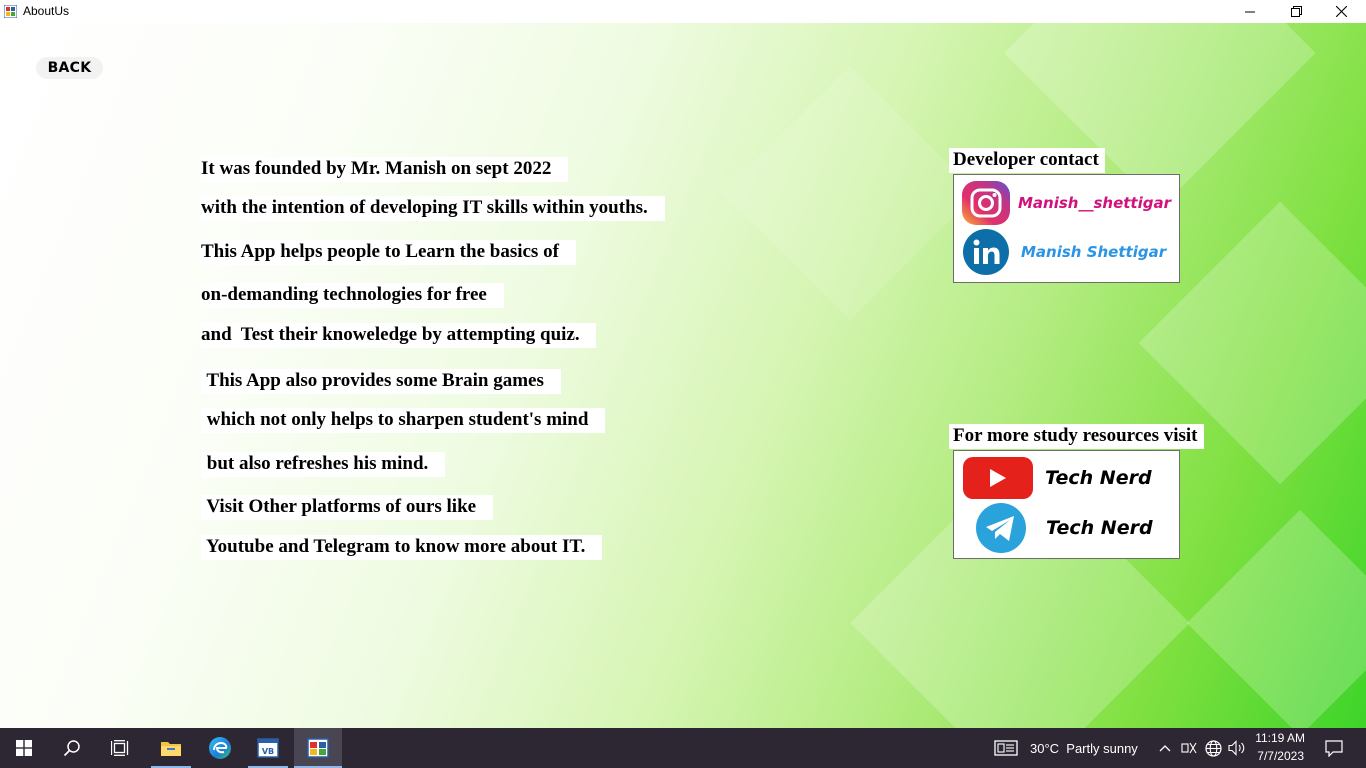 The height and width of the screenshot is (768, 1366). I want to click on edge-icon, so click(220, 748).